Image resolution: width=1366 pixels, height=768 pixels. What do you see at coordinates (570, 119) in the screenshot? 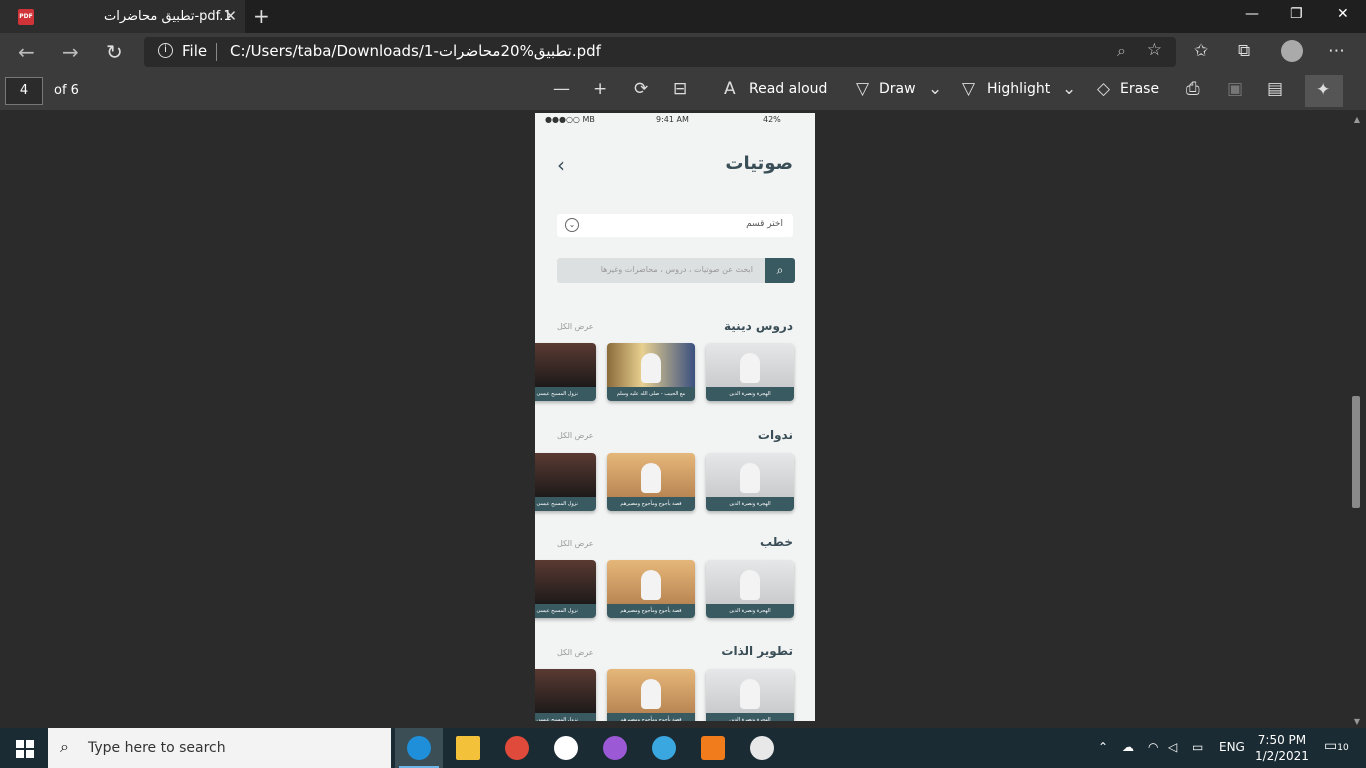
I see `signal-status: ●●●○○ MB` at bounding box center [570, 119].